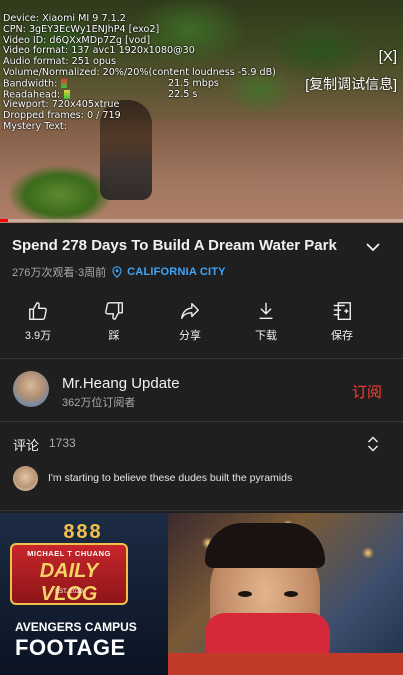 The width and height of the screenshot is (403, 675). What do you see at coordinates (60, 62) in the screenshot?
I see `stat-label: Audio format: 251 opus` at bounding box center [60, 62].